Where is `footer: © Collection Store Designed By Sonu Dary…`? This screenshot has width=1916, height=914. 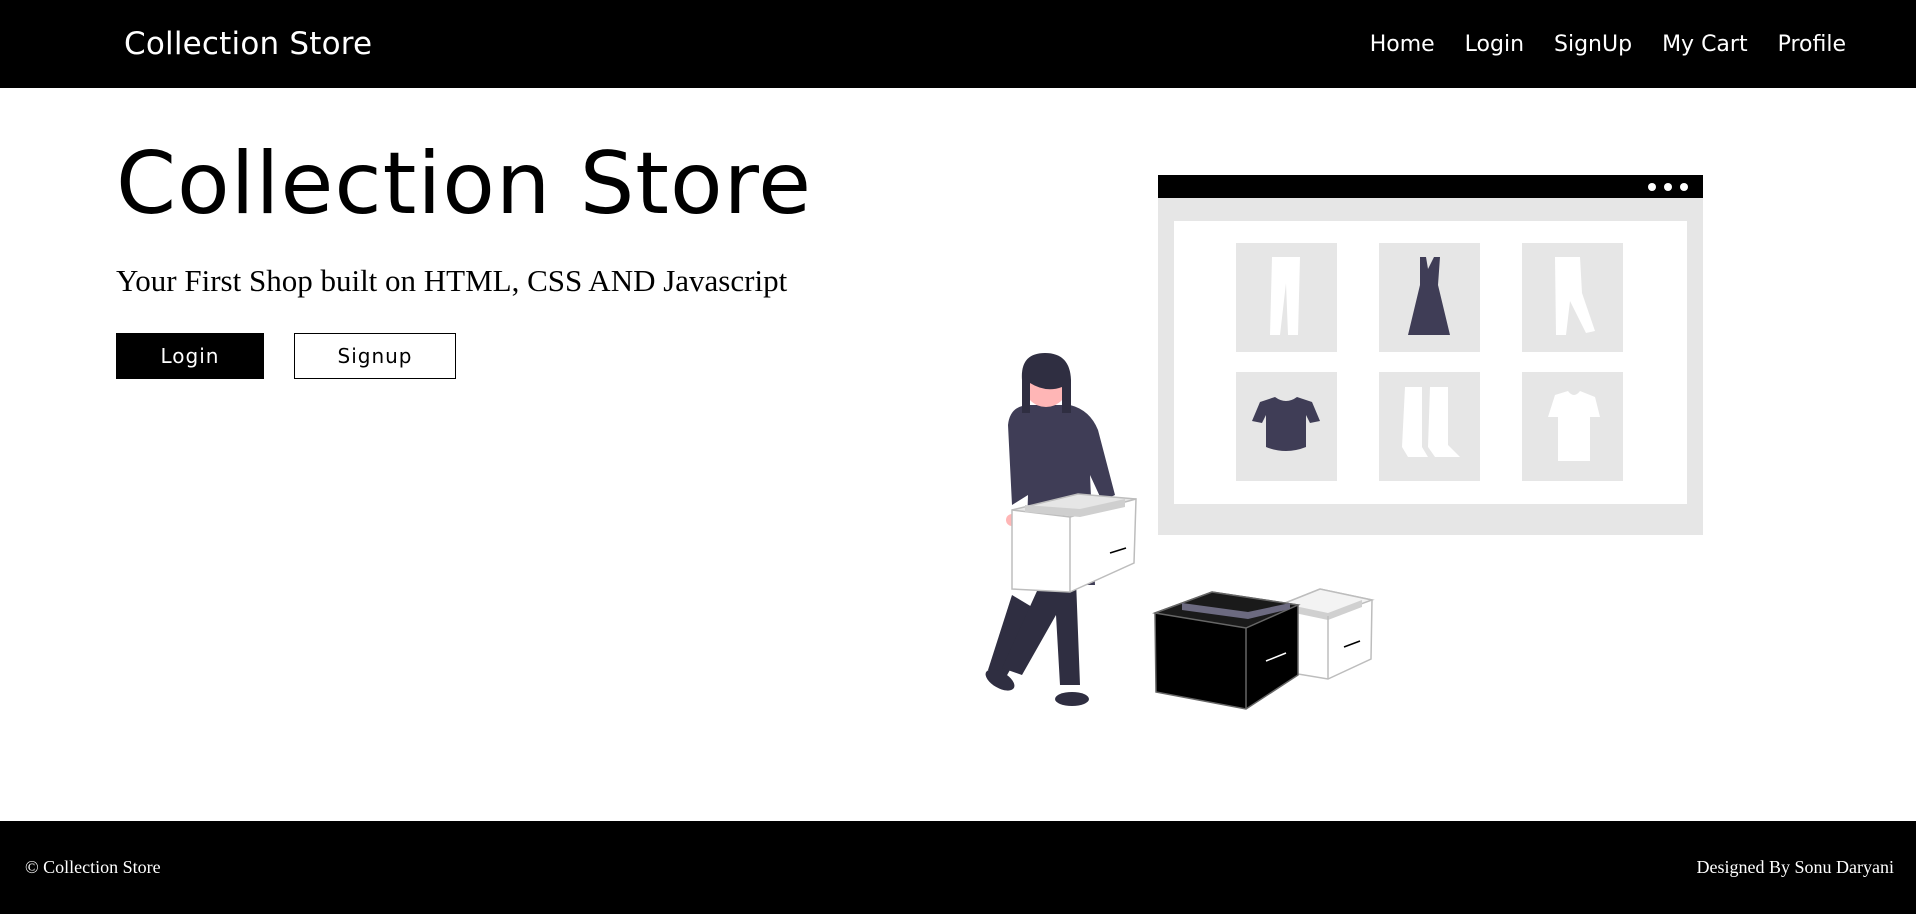 footer: © Collection Store Designed By Sonu Dary… is located at coordinates (958, 867).